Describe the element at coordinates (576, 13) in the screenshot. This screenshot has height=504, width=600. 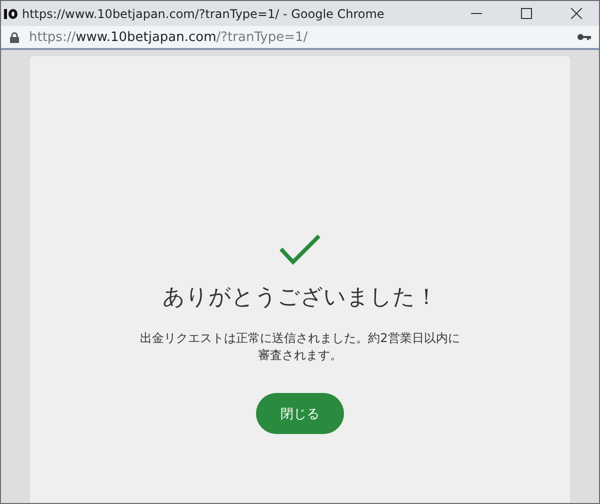
I see `close-icon` at that location.